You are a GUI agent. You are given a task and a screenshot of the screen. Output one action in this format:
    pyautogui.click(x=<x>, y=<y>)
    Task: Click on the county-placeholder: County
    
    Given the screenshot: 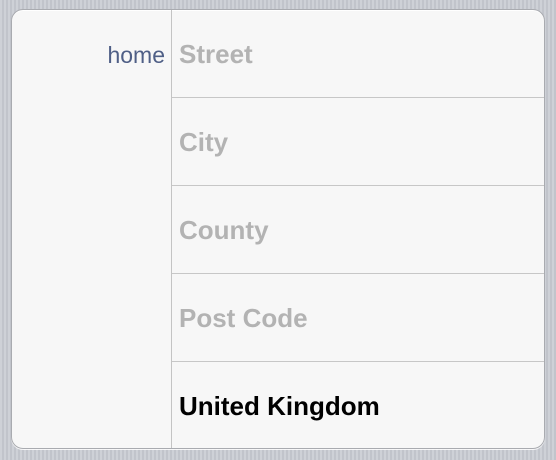 What is the action you would take?
    pyautogui.click(x=224, y=230)
    